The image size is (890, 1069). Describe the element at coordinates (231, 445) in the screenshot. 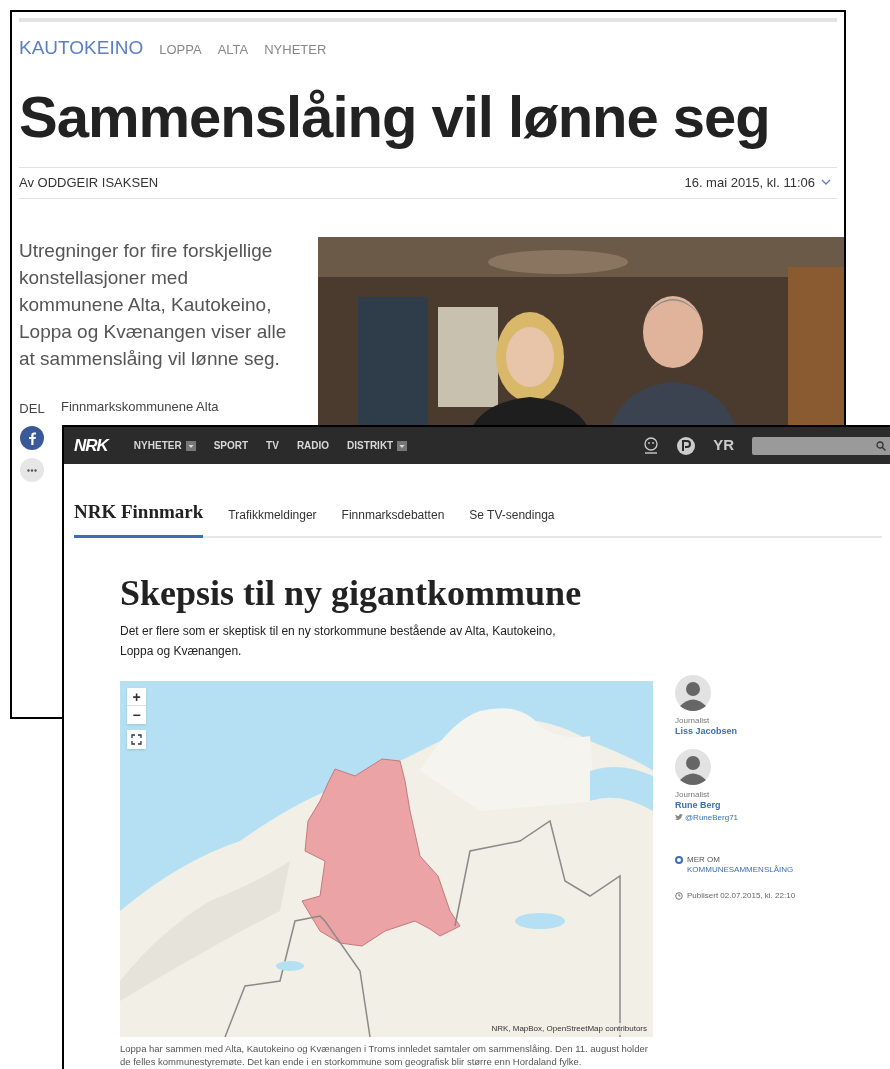

I see `nav-link: SPORT` at that location.